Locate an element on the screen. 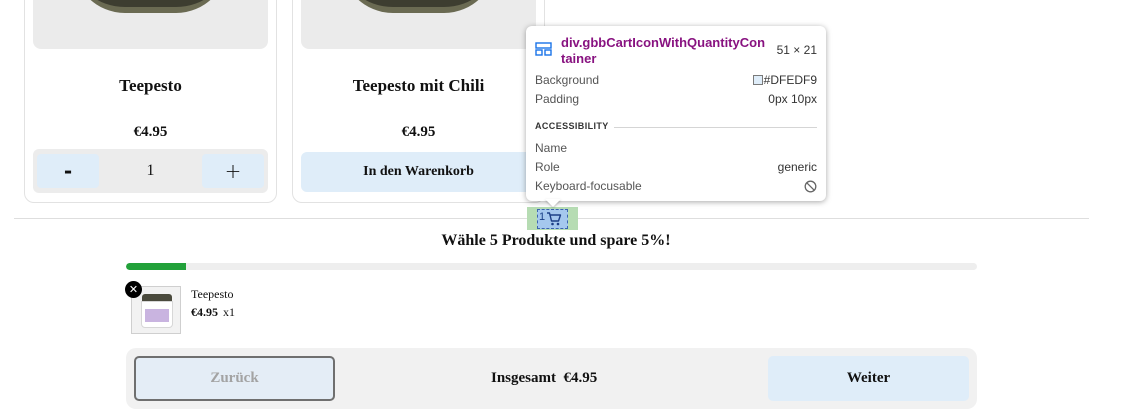 The height and width of the screenshot is (415, 1141). inspector-row-name: Name is located at coordinates (676, 149).